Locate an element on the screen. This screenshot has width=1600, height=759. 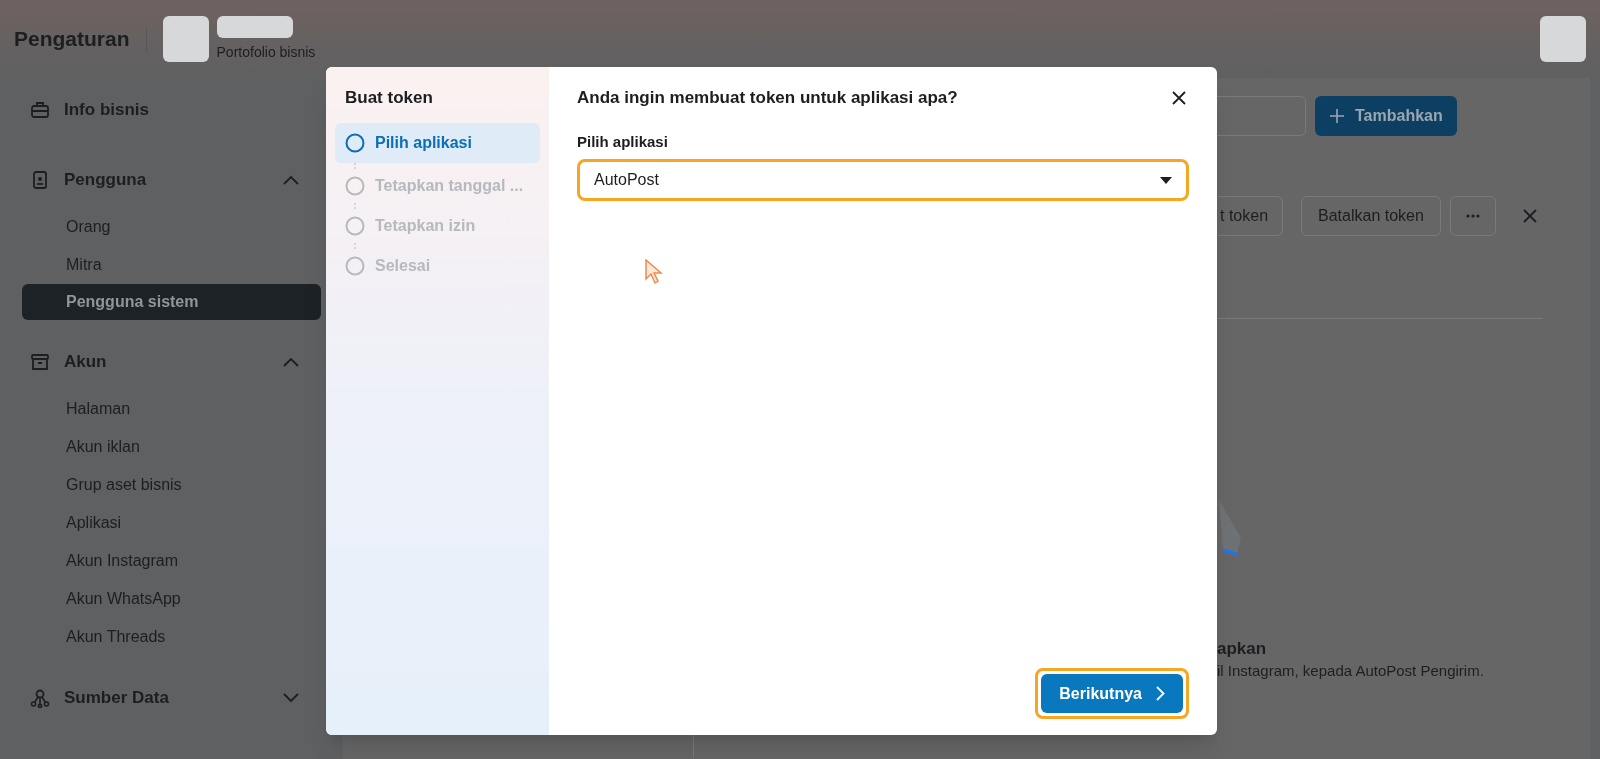
more-button is located at coordinates (1472, 216).